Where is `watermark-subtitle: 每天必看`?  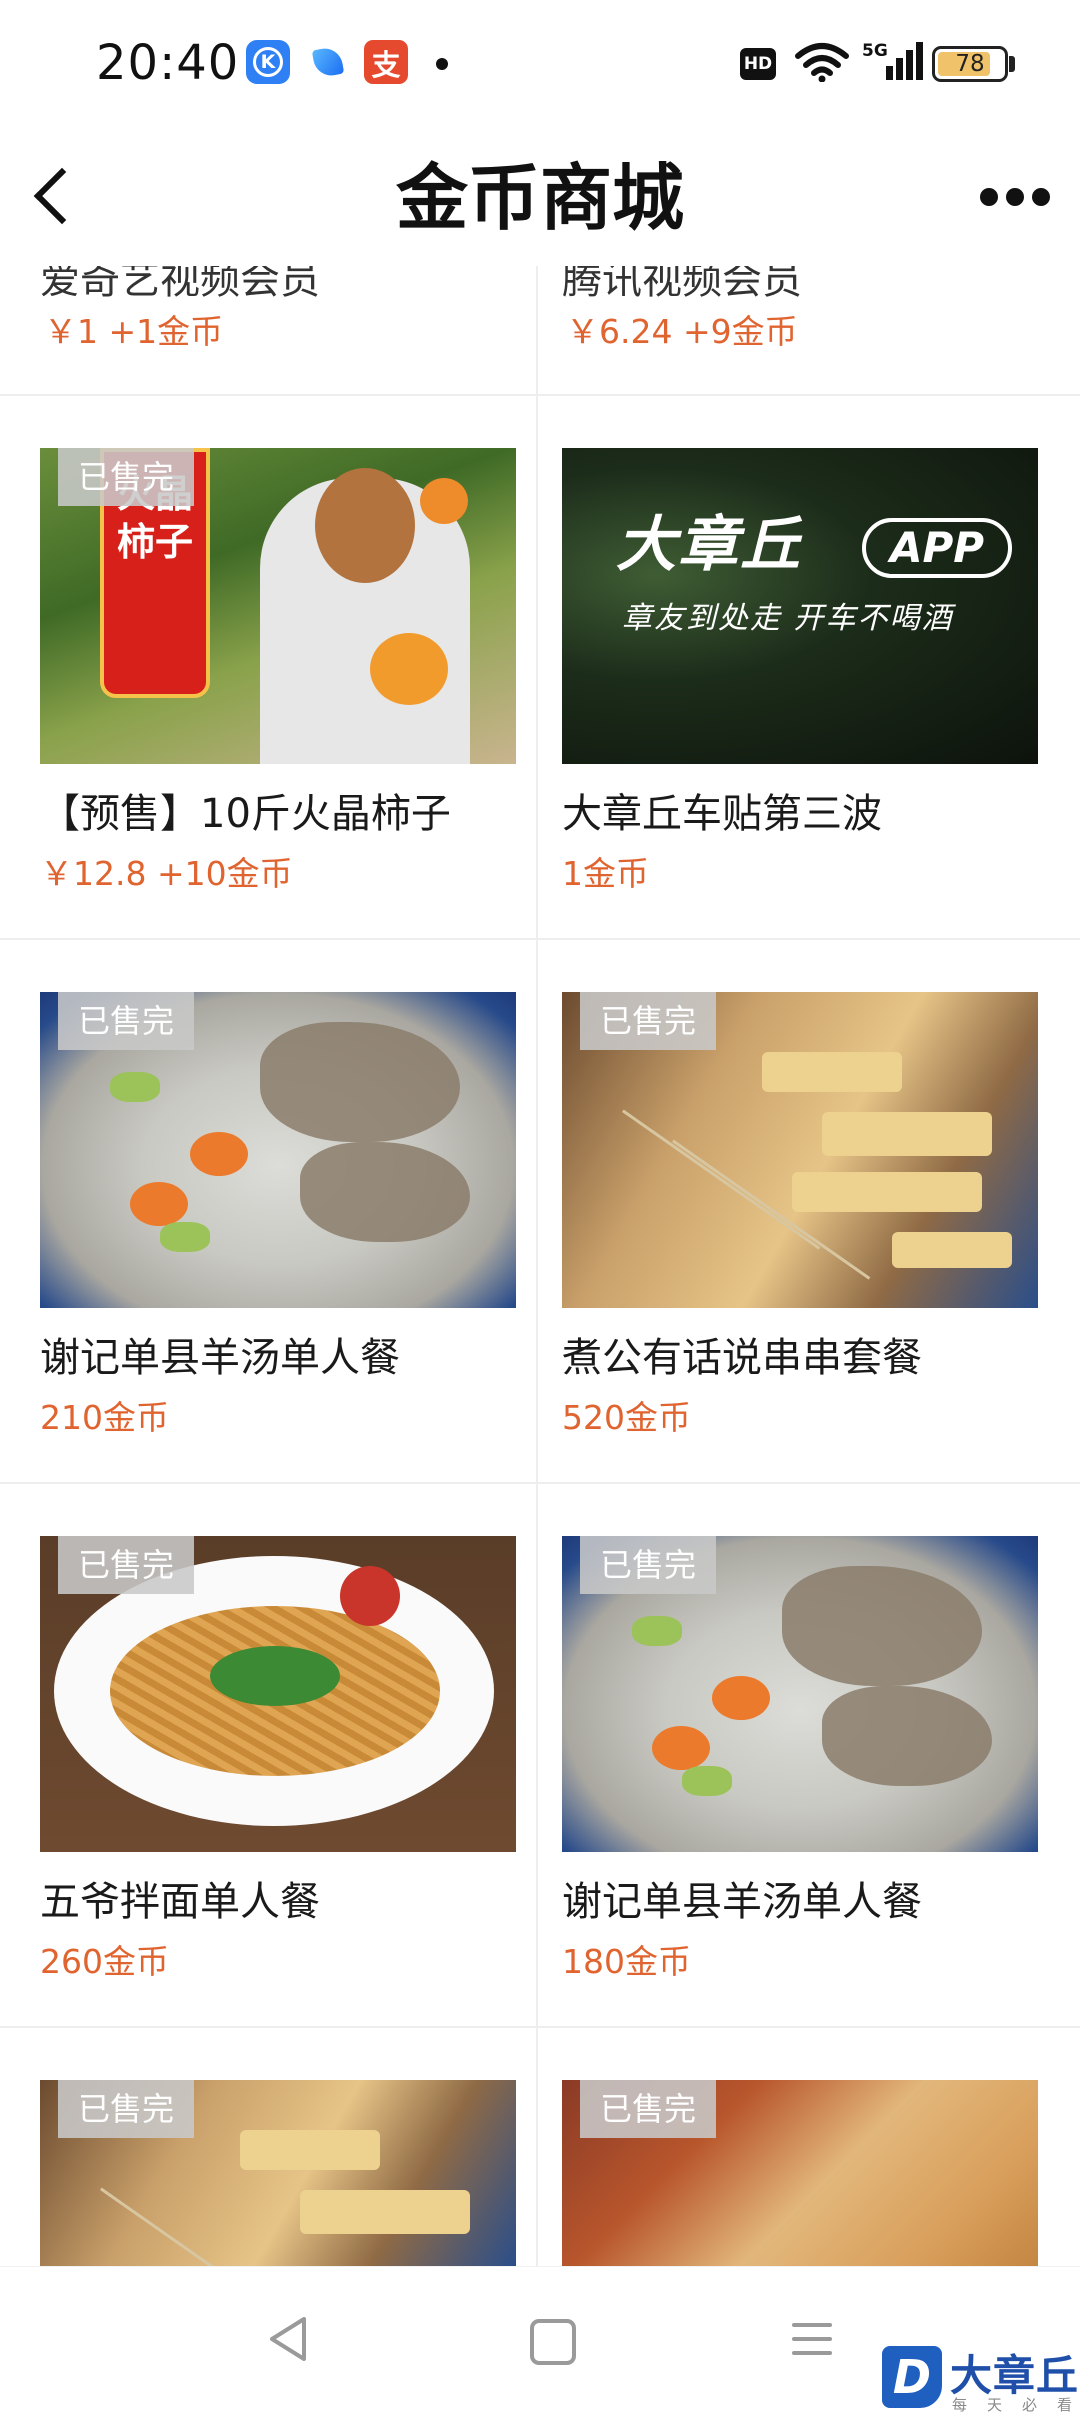
watermark-subtitle: 每天必看 is located at coordinates (1016, 2405).